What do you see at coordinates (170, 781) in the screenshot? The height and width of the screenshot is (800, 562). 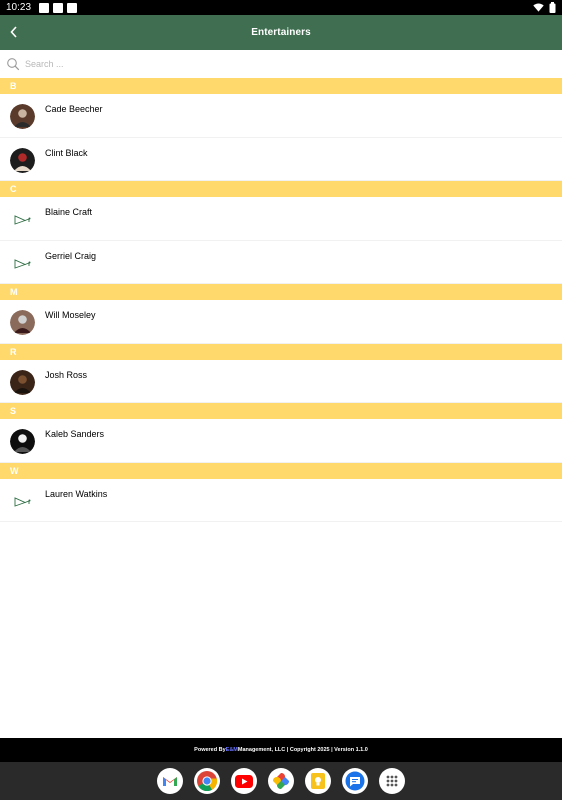 I see `gmail-icon` at bounding box center [170, 781].